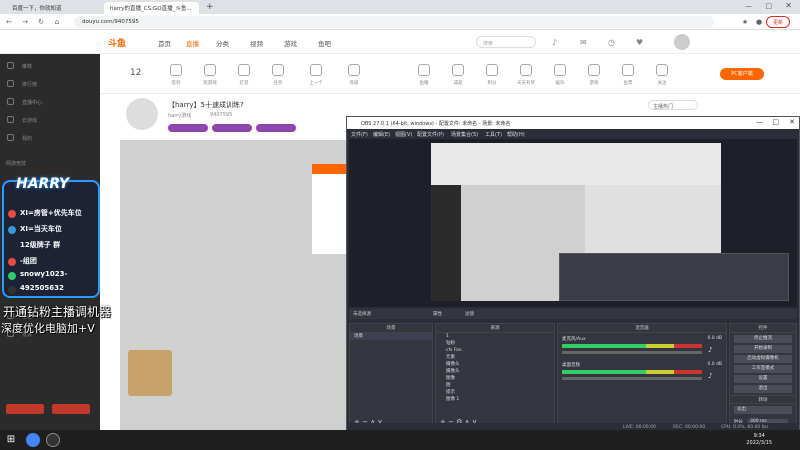 The image size is (800, 450). I want to click on follow-host-button: 主播热门, so click(673, 105).